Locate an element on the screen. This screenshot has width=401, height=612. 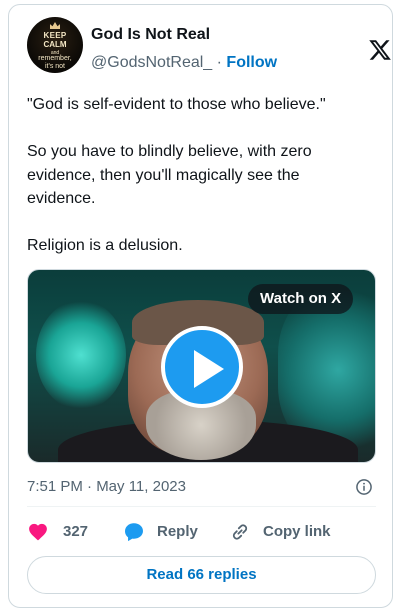
x-logo-icon is located at coordinates (380, 50).